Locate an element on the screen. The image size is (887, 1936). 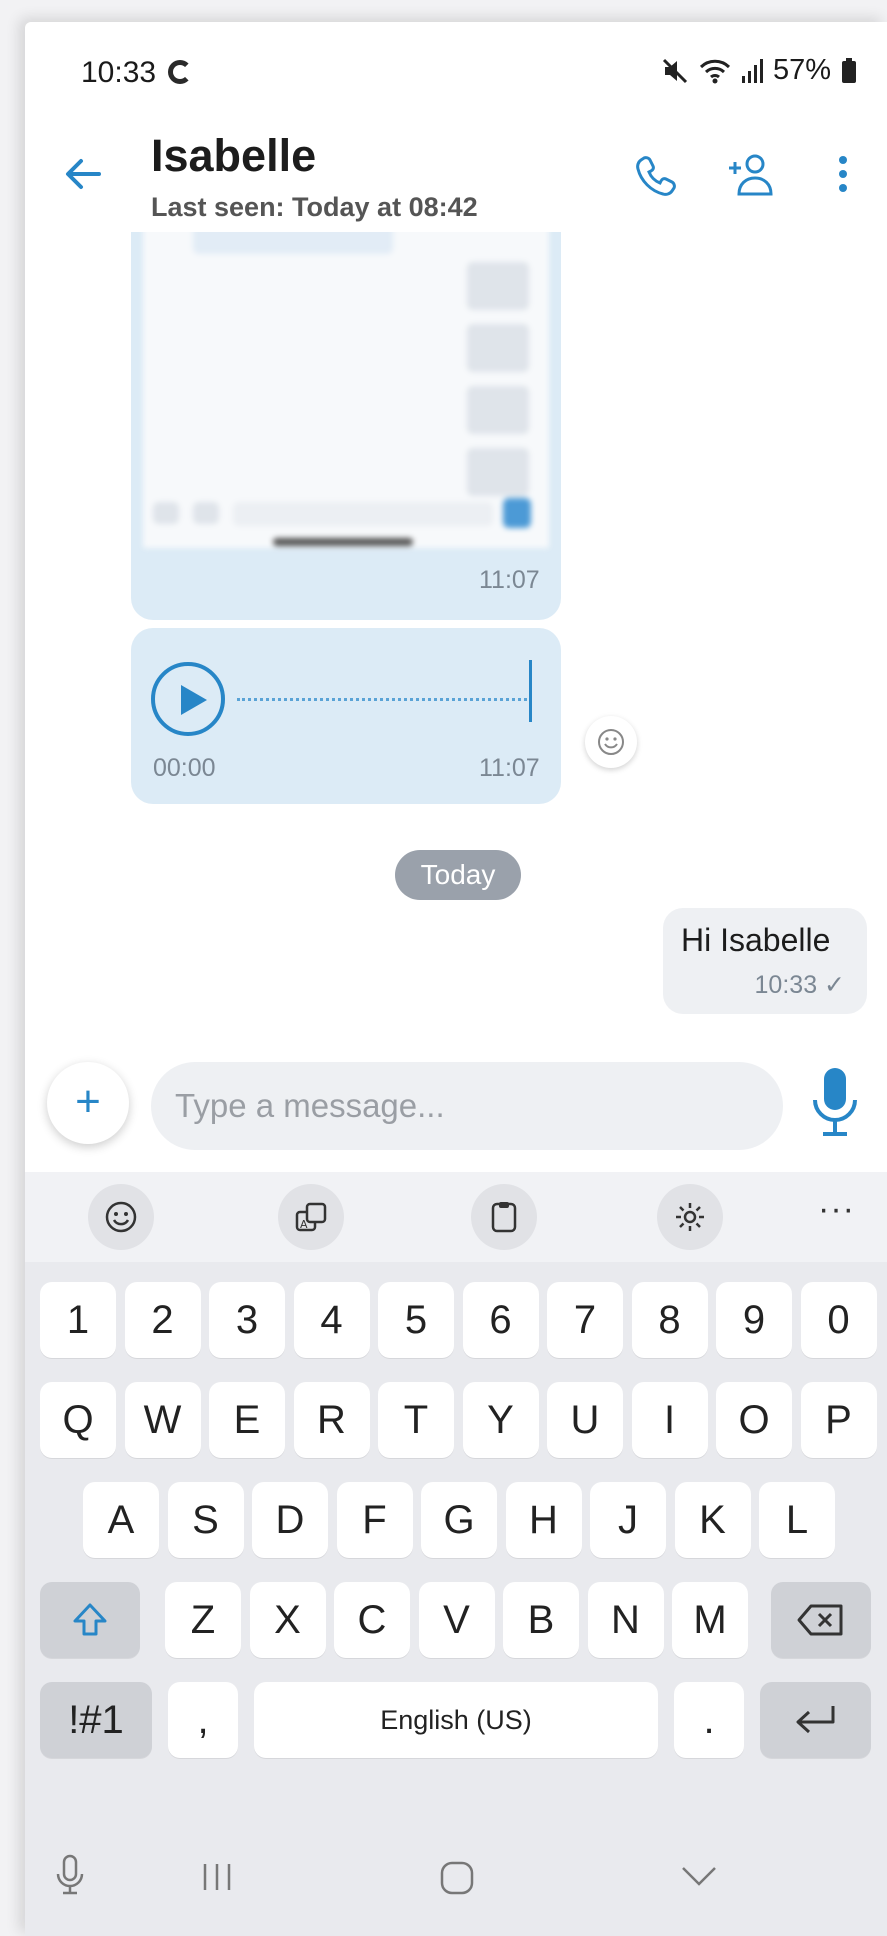
translate-icon: A is located at coordinates (311, 1217).